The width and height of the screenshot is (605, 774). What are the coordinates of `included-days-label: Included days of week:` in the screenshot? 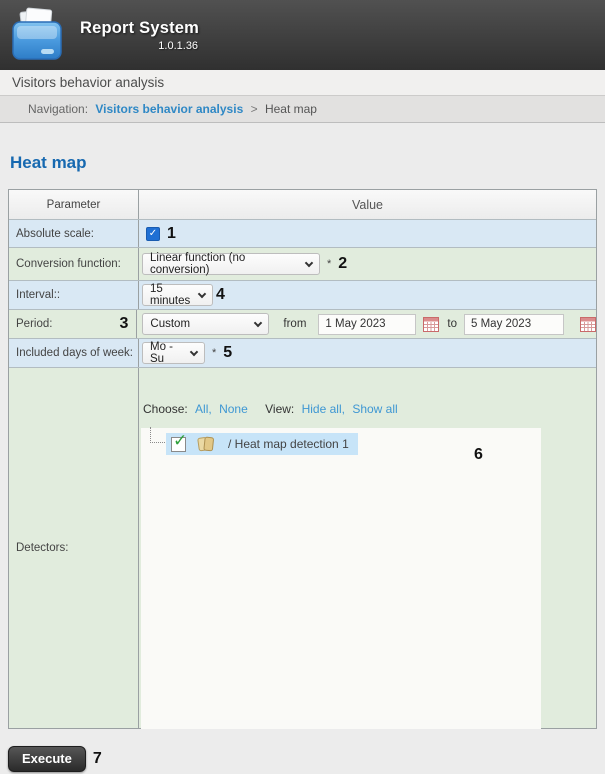 It's located at (74, 353).